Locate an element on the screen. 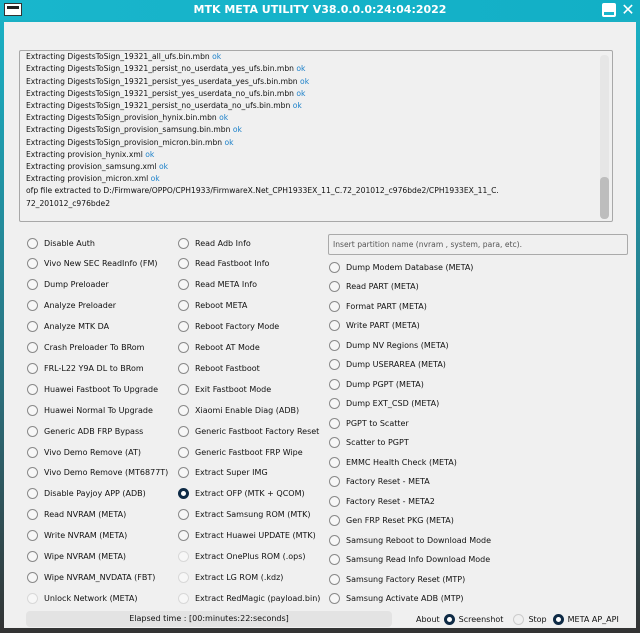 The height and width of the screenshot is (633, 640). log-scrollbar is located at coordinates (604, 137).